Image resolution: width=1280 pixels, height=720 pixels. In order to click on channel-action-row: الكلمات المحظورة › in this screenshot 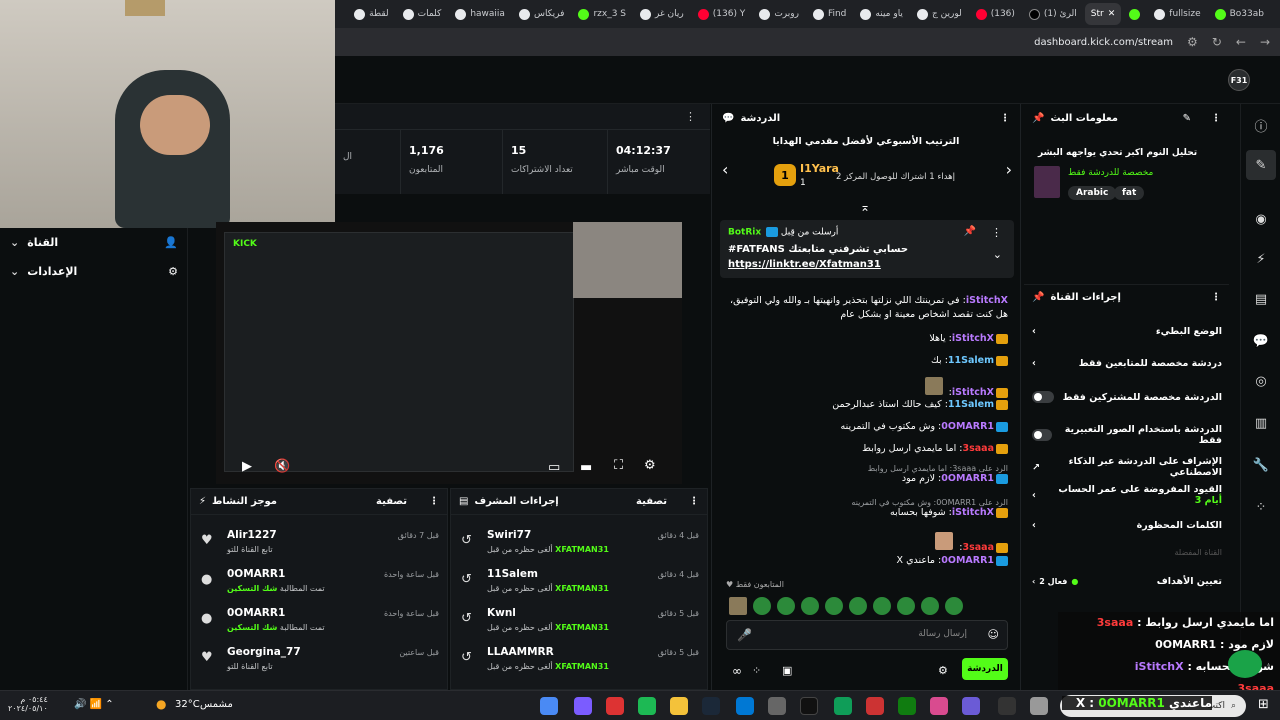, I will do `click(1127, 525)`.